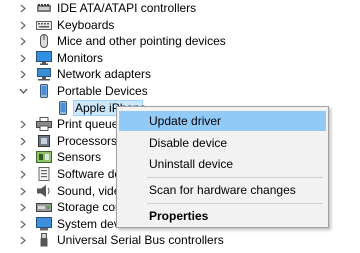 The image size is (360, 253). Describe the element at coordinates (140, 240) in the screenshot. I see `tree-item-label: Universal Serial Bus controllers` at that location.